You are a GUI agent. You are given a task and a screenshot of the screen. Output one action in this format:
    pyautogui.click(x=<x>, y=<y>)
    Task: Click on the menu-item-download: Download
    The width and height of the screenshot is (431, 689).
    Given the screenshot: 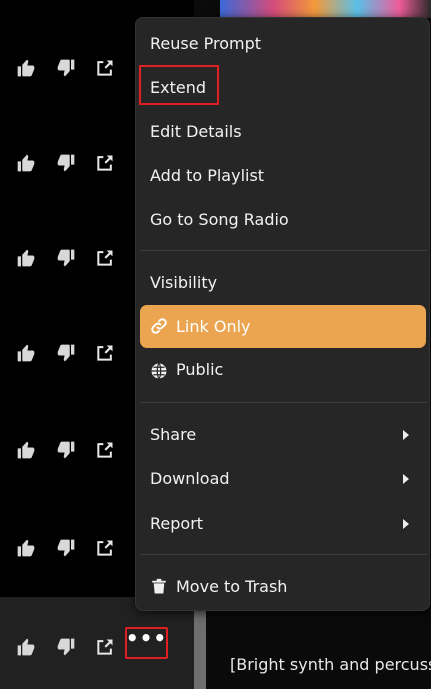 What is the action you would take?
    pyautogui.click(x=190, y=479)
    